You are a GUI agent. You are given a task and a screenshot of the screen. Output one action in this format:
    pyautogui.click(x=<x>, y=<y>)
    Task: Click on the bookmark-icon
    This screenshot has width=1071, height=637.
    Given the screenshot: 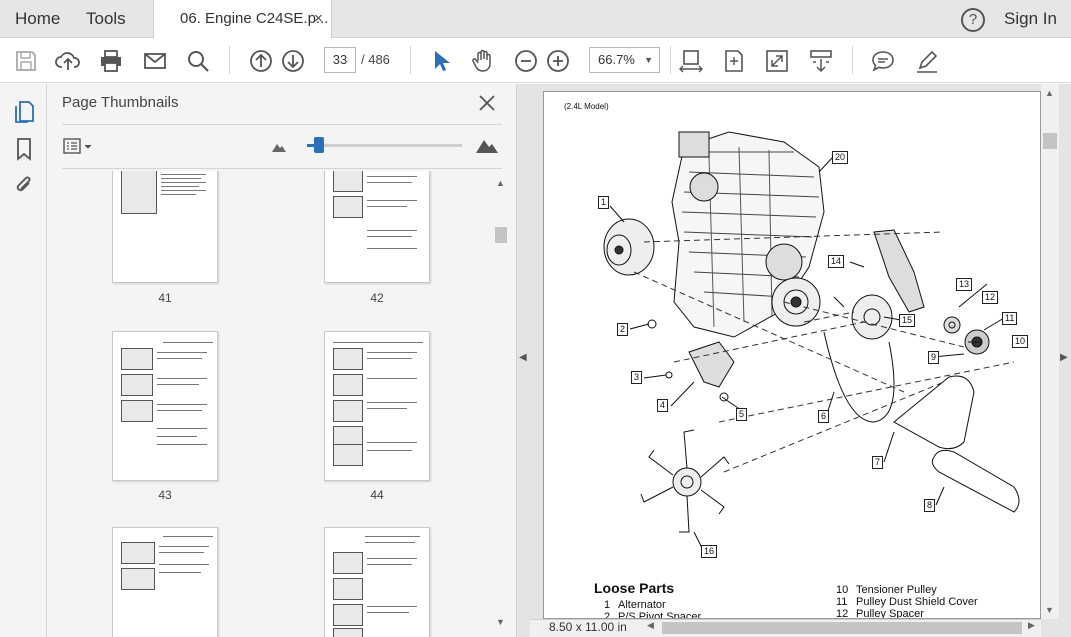 What is the action you would take?
    pyautogui.click(x=24, y=149)
    